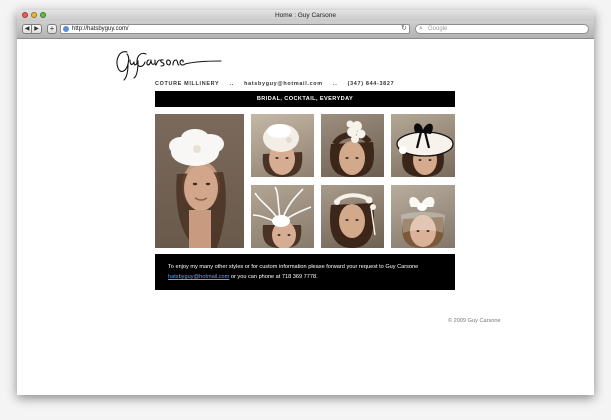  I want to click on header-phone: (347) 844-3827, so click(371, 84).